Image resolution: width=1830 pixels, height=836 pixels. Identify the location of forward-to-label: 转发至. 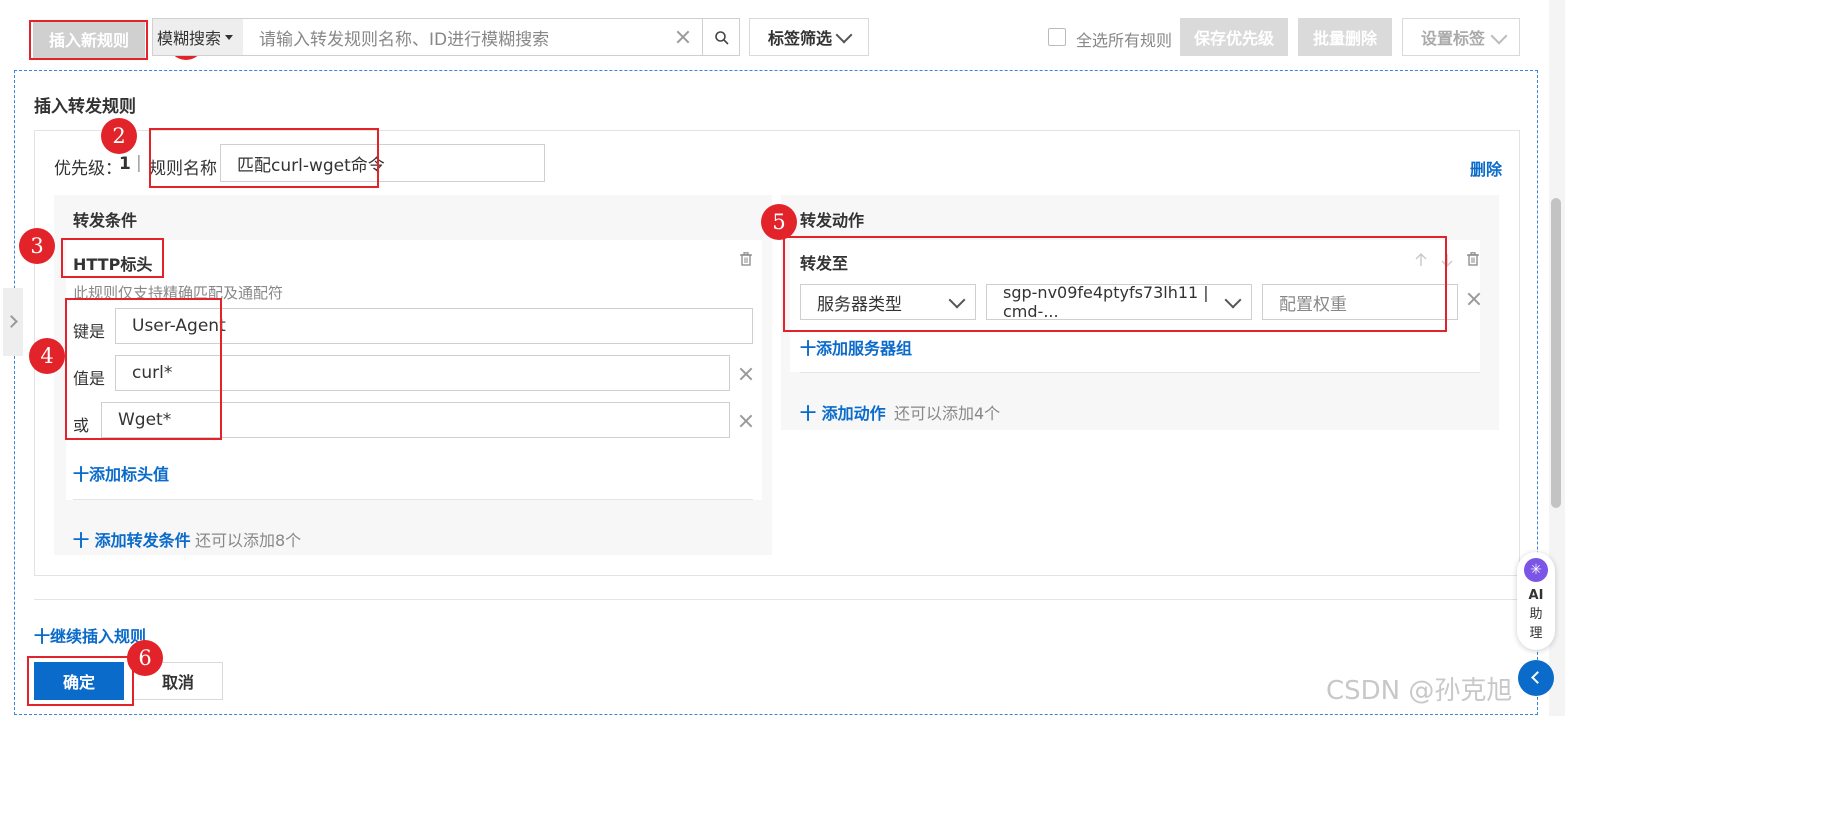
(824, 263).